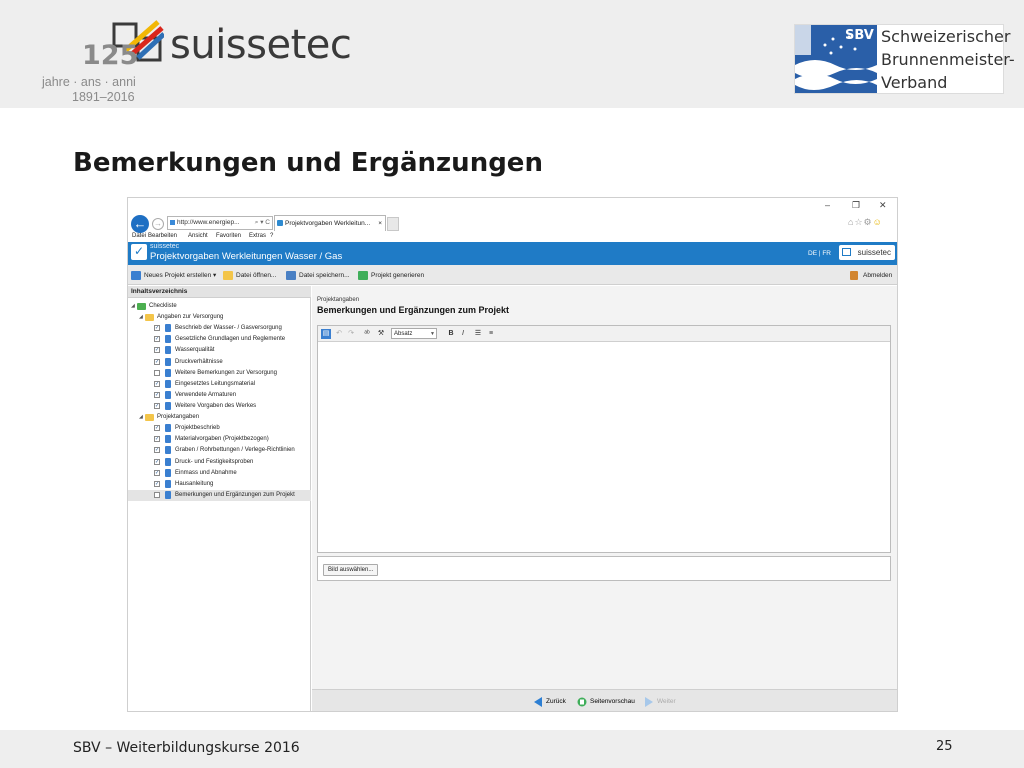  What do you see at coordinates (914, 82) in the screenshot?
I see `sbv-name-line3: Verband` at bounding box center [914, 82].